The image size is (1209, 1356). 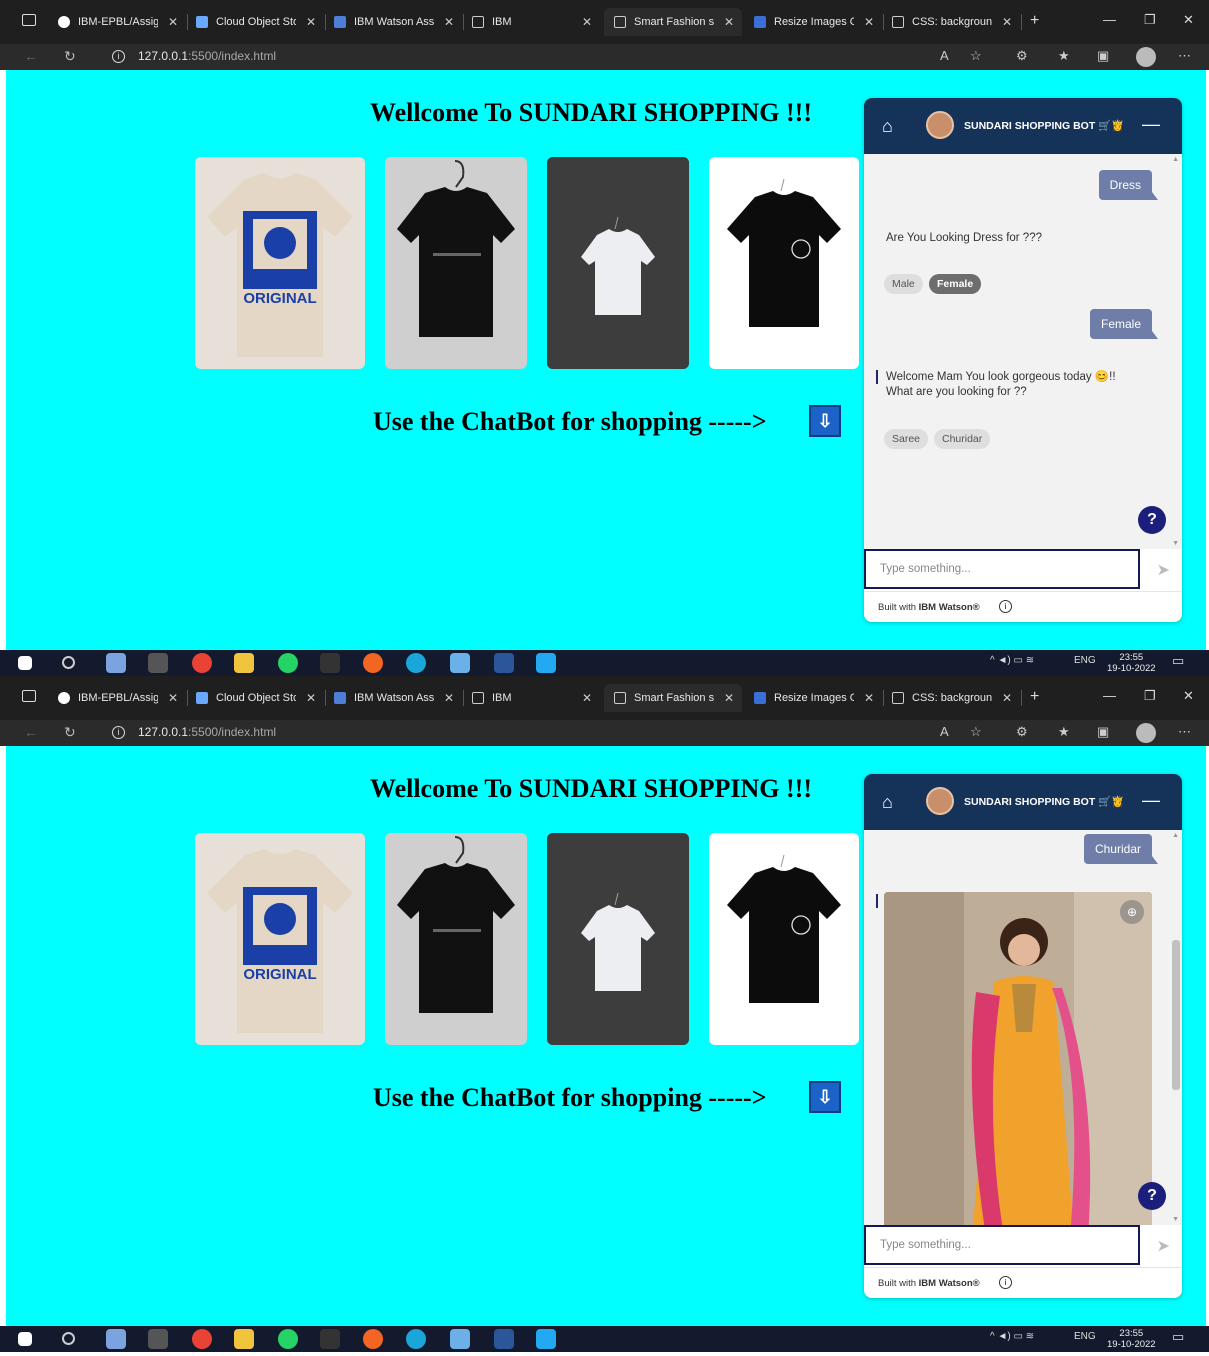 What do you see at coordinates (1176, 1015) in the screenshot?
I see `scroll-thumb` at bounding box center [1176, 1015].